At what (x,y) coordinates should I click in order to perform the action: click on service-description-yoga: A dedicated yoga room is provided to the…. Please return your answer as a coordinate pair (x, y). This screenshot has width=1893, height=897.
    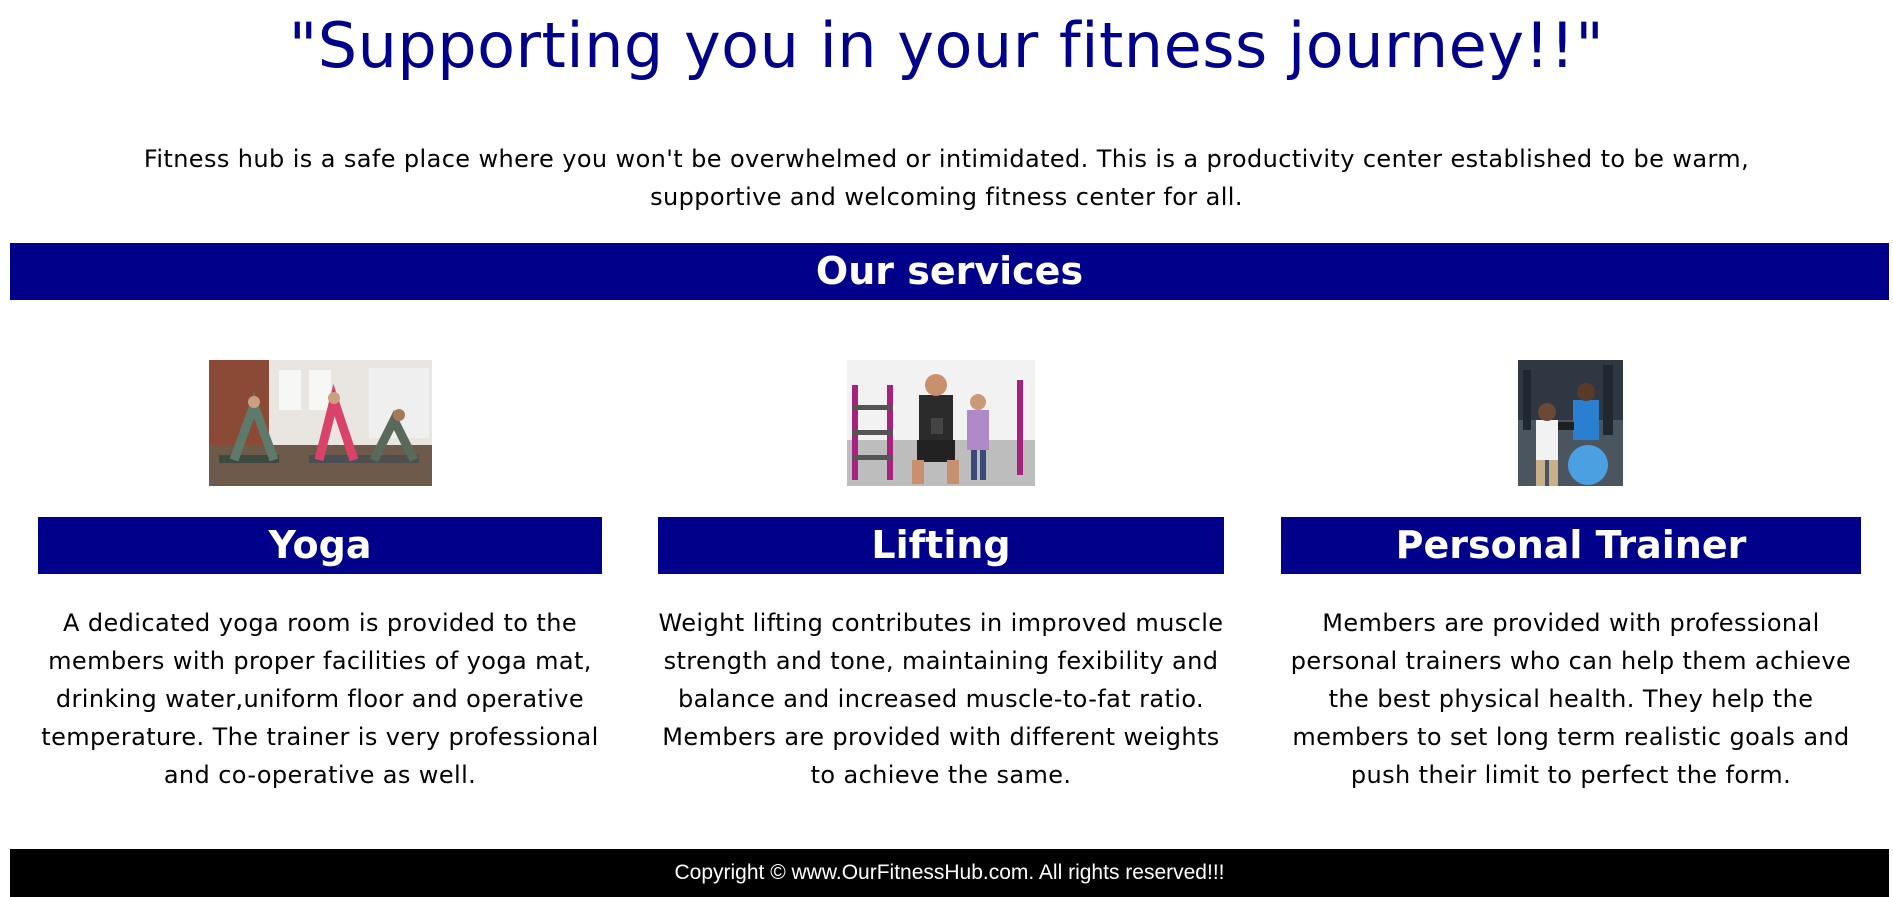
    Looking at the image, I should click on (320, 699).